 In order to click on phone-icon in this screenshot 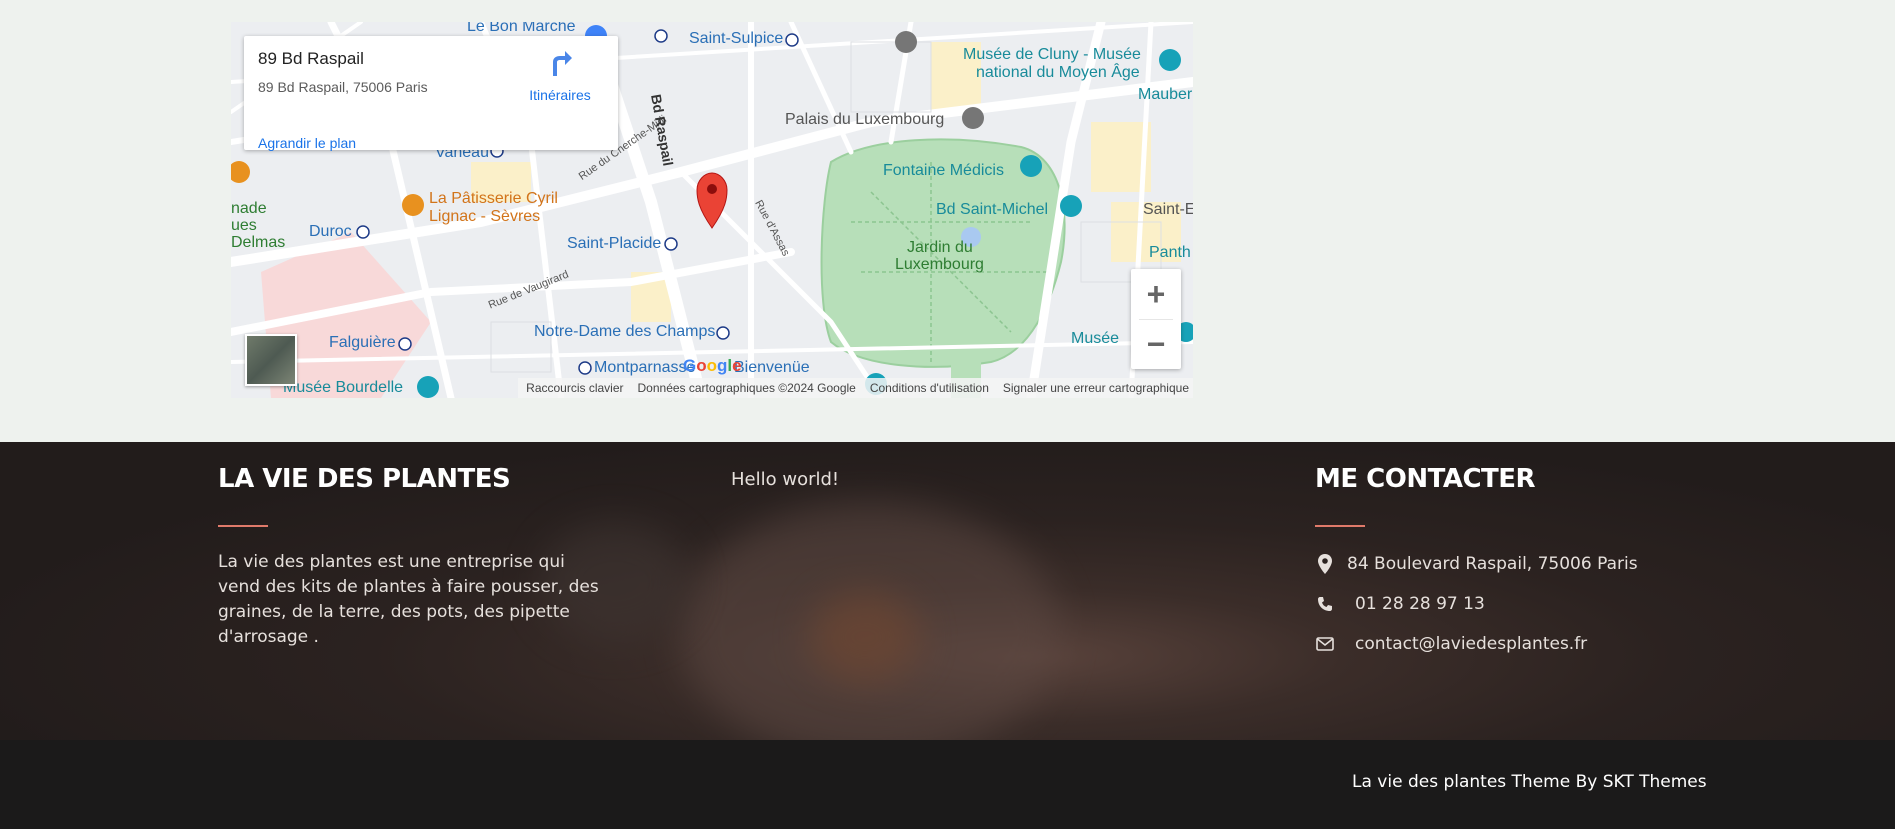, I will do `click(1325, 604)`.